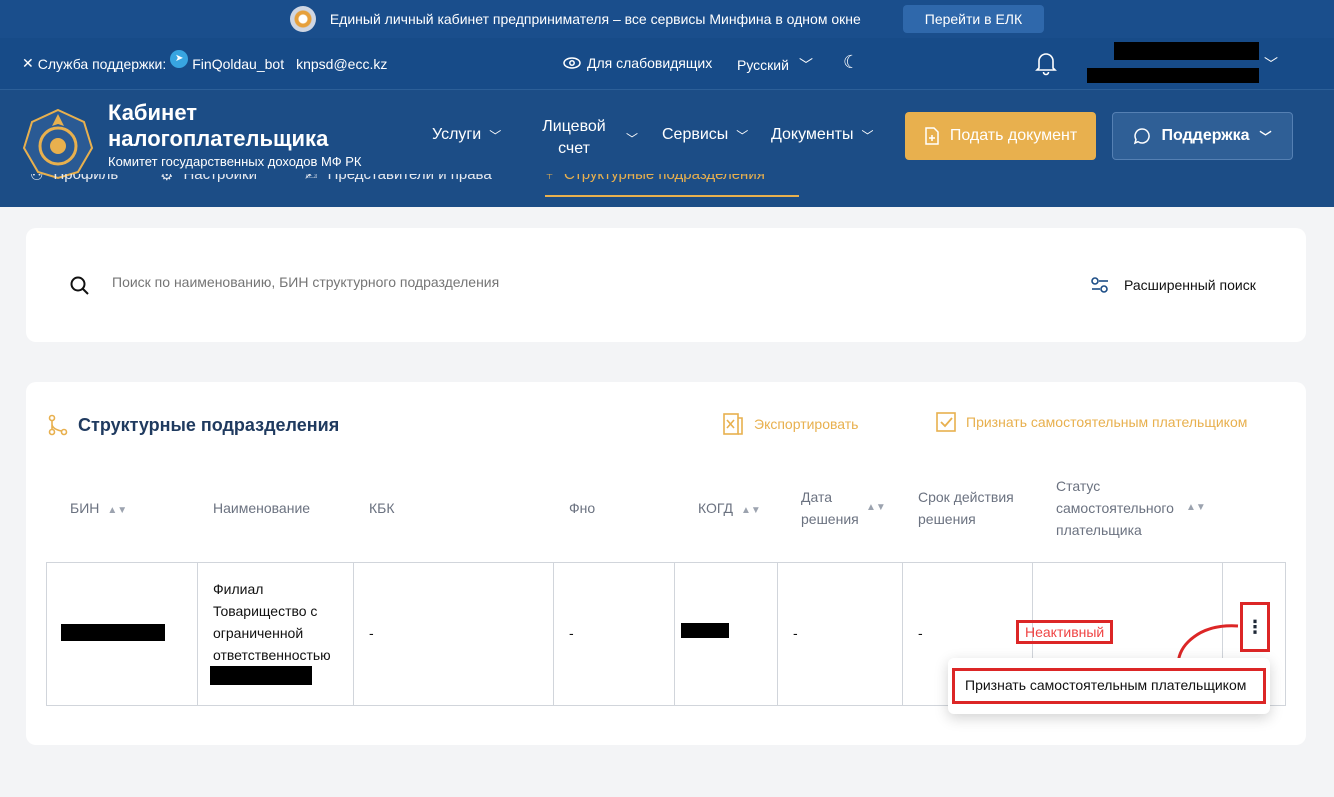 Image resolution: width=1334 pixels, height=797 pixels. I want to click on column-kogd-label: КОГД, so click(716, 508).